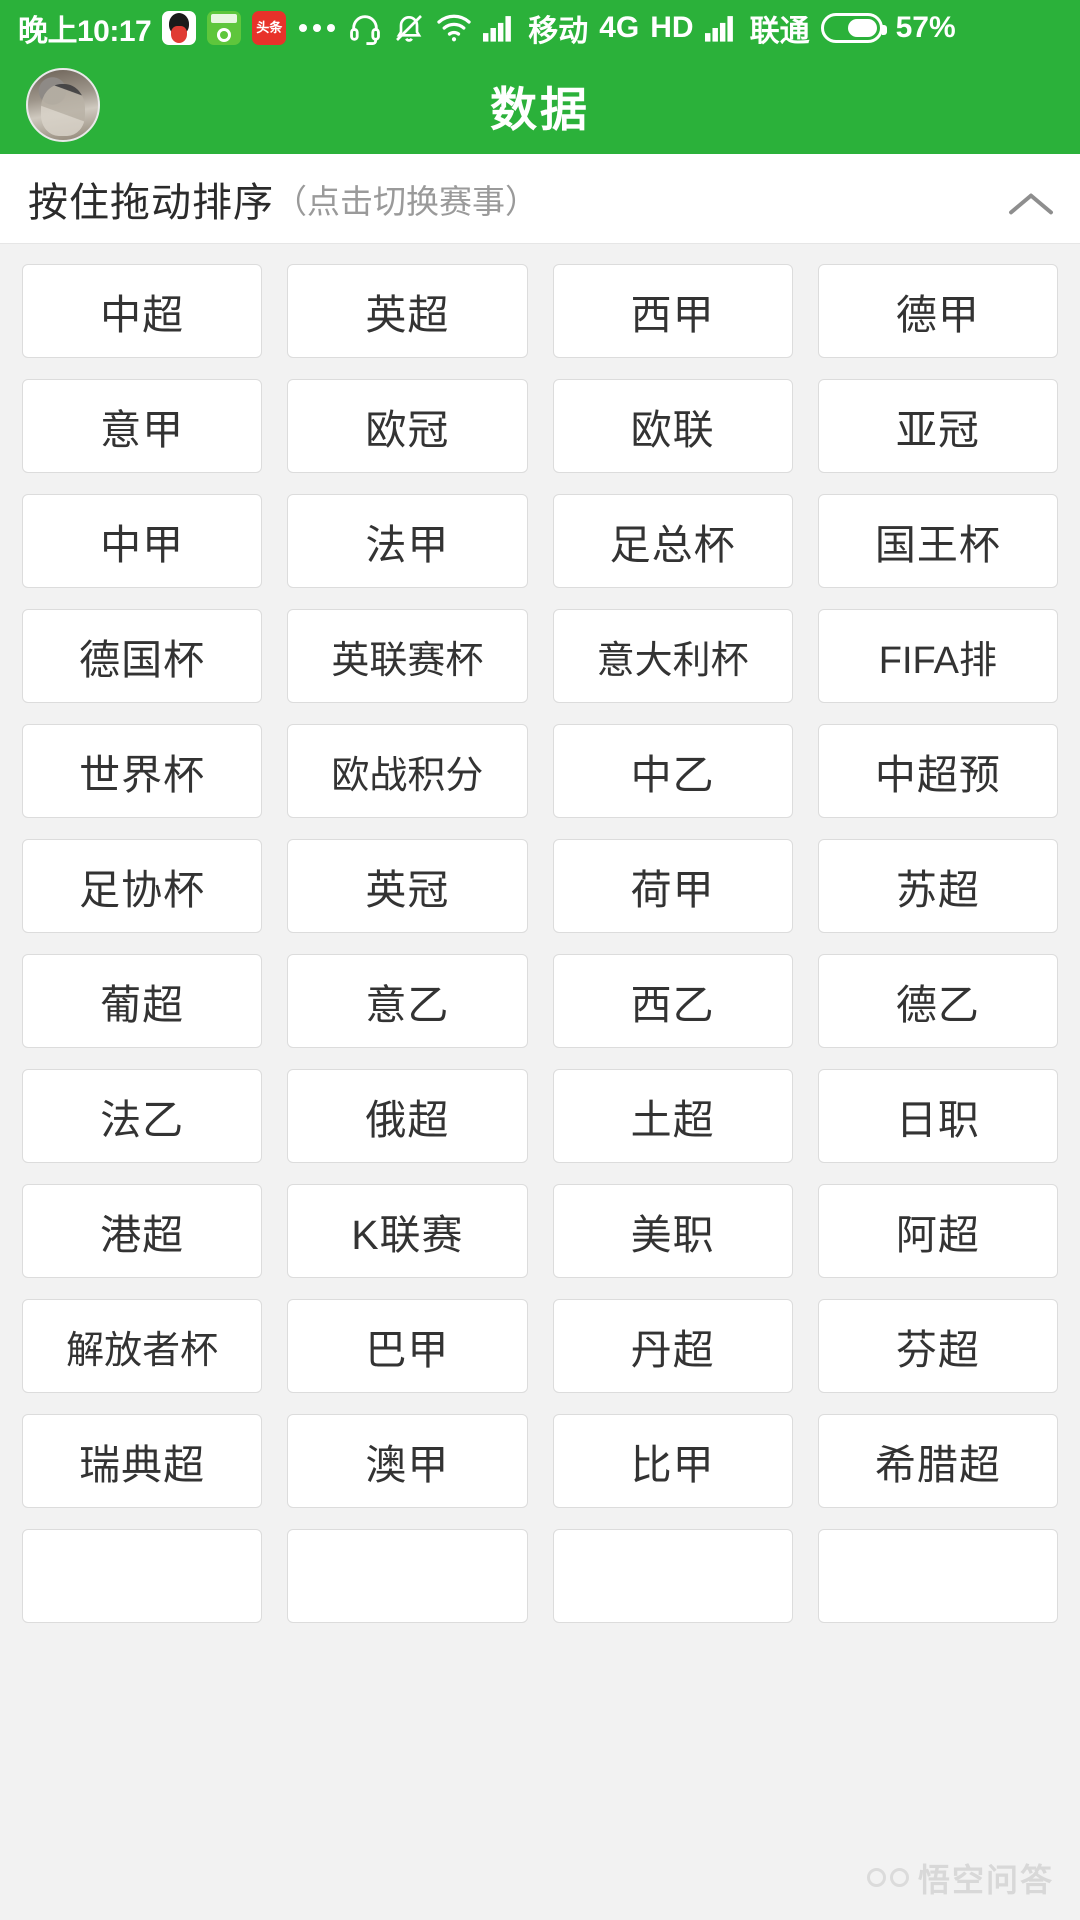  Describe the element at coordinates (269, 28) in the screenshot. I see `toutiao-icon: 头条` at that location.